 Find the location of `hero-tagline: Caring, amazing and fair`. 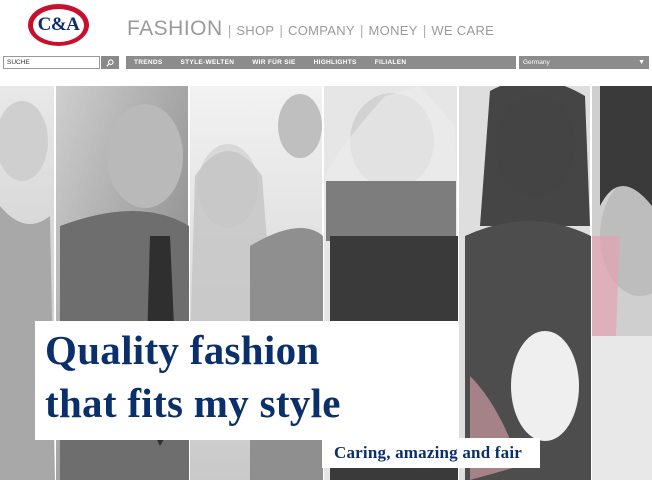

hero-tagline: Caring, amazing and fair is located at coordinates (428, 452).